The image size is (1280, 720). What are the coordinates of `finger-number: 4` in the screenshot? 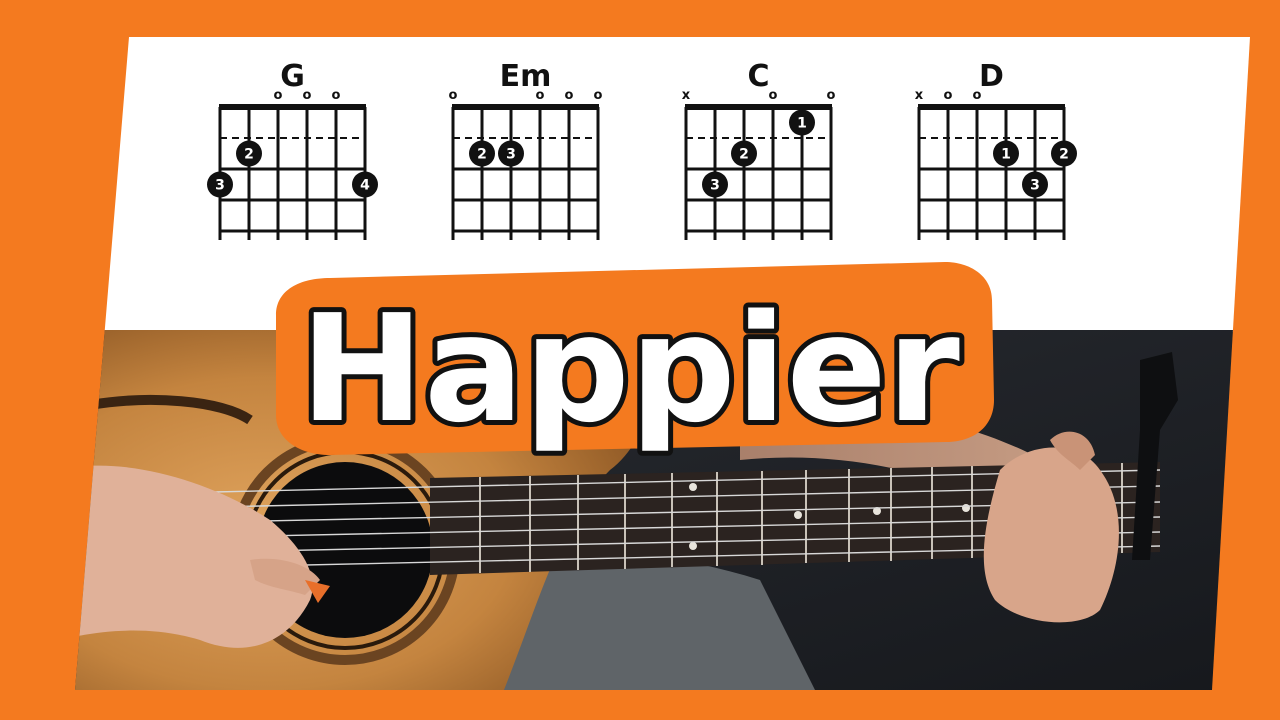 It's located at (365, 186).